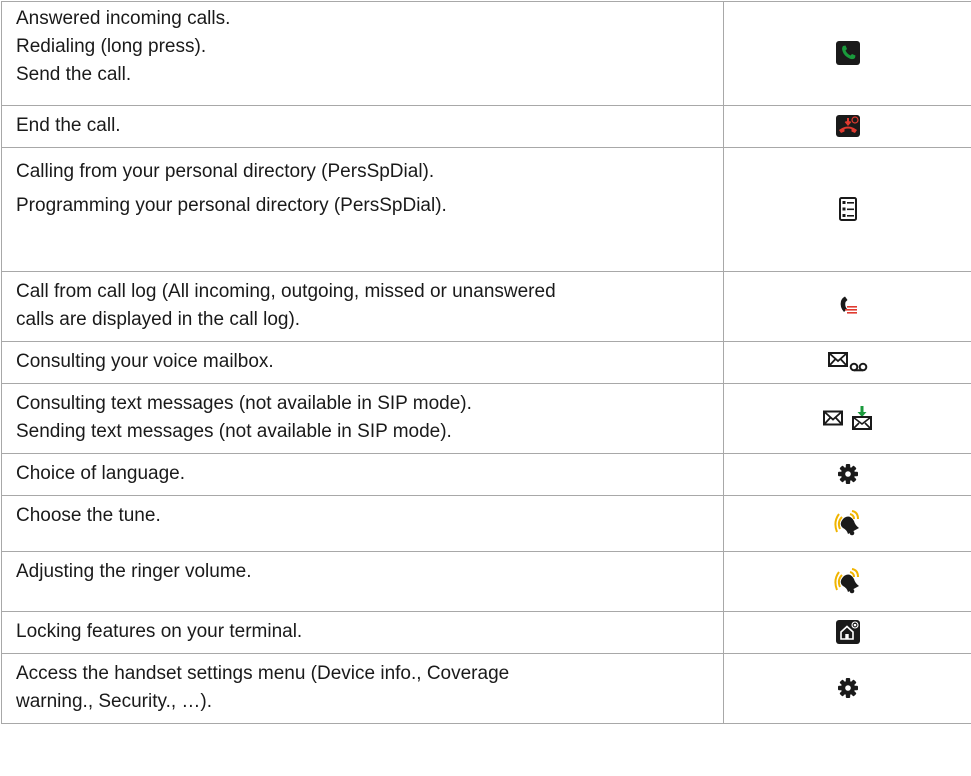  What do you see at coordinates (74, 74) in the screenshot?
I see `description-line: Send the call.` at bounding box center [74, 74].